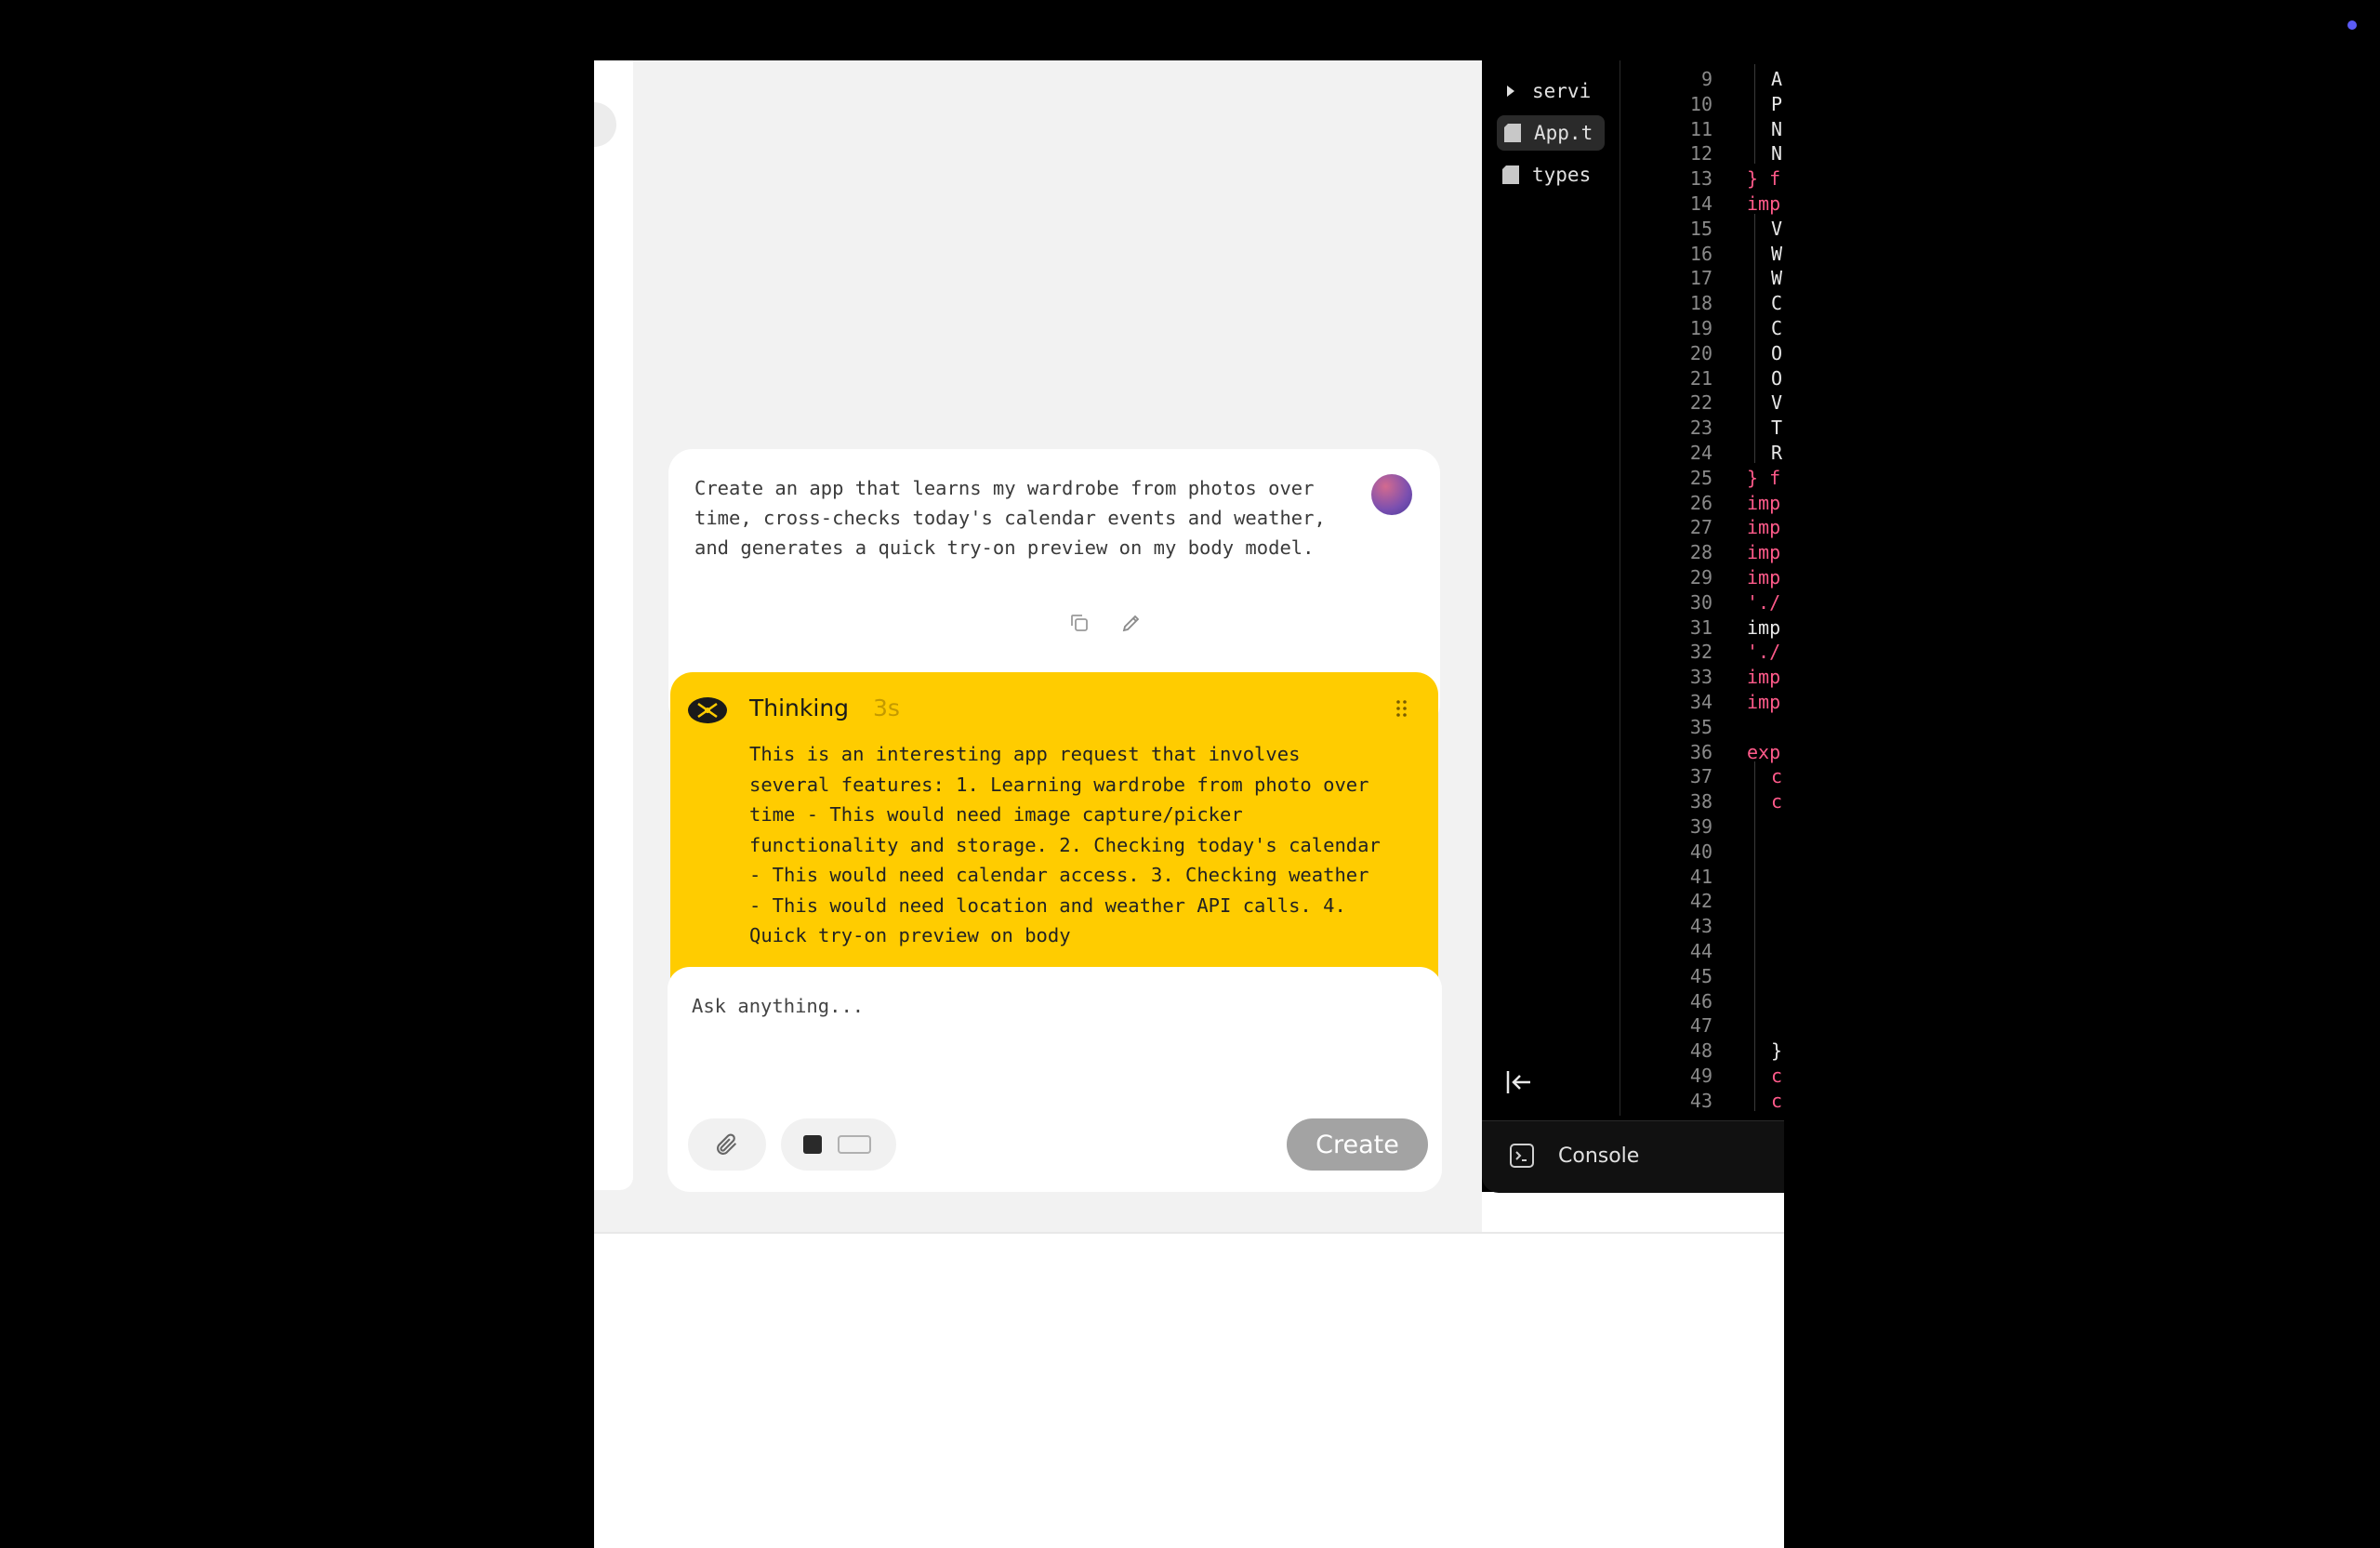  I want to click on collapse-sidebar-icon, so click(1518, 1082).